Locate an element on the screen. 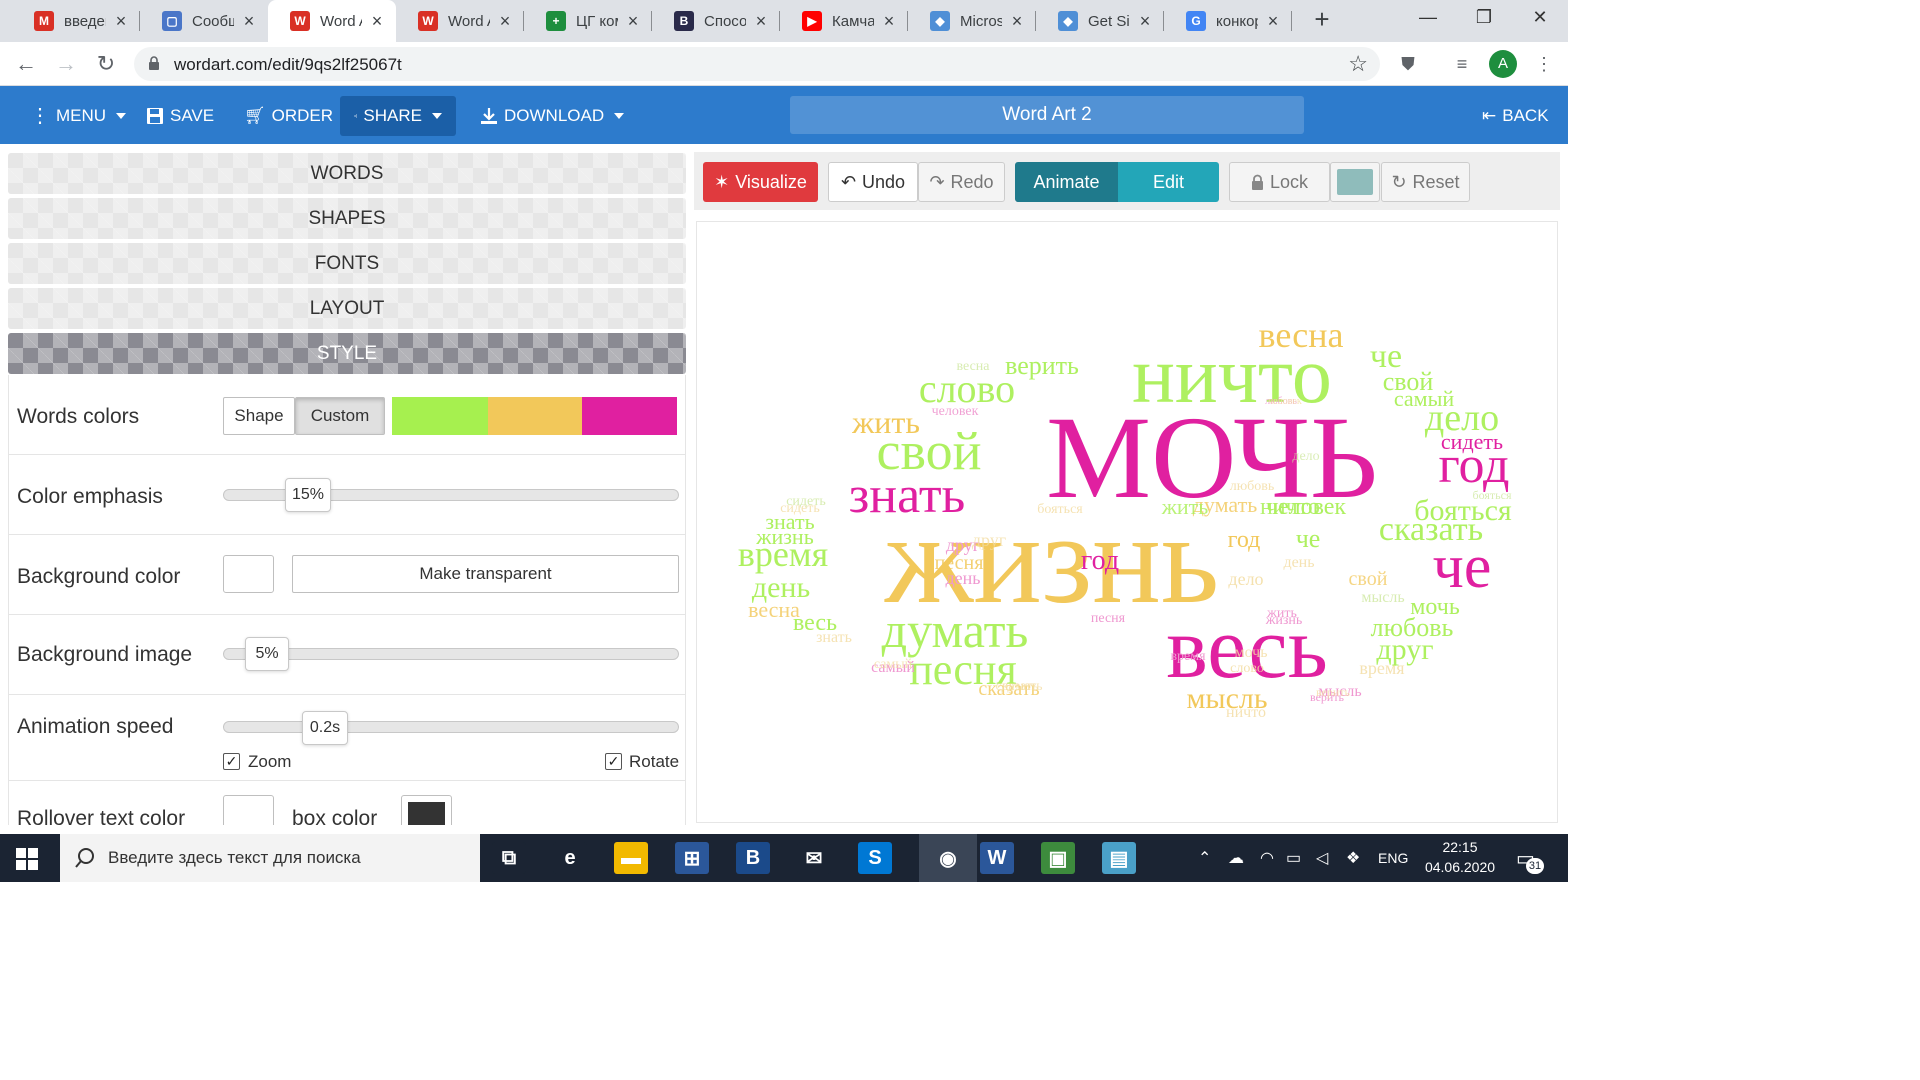 The height and width of the screenshot is (1080, 1920). animation-speed-slider is located at coordinates (451, 727).